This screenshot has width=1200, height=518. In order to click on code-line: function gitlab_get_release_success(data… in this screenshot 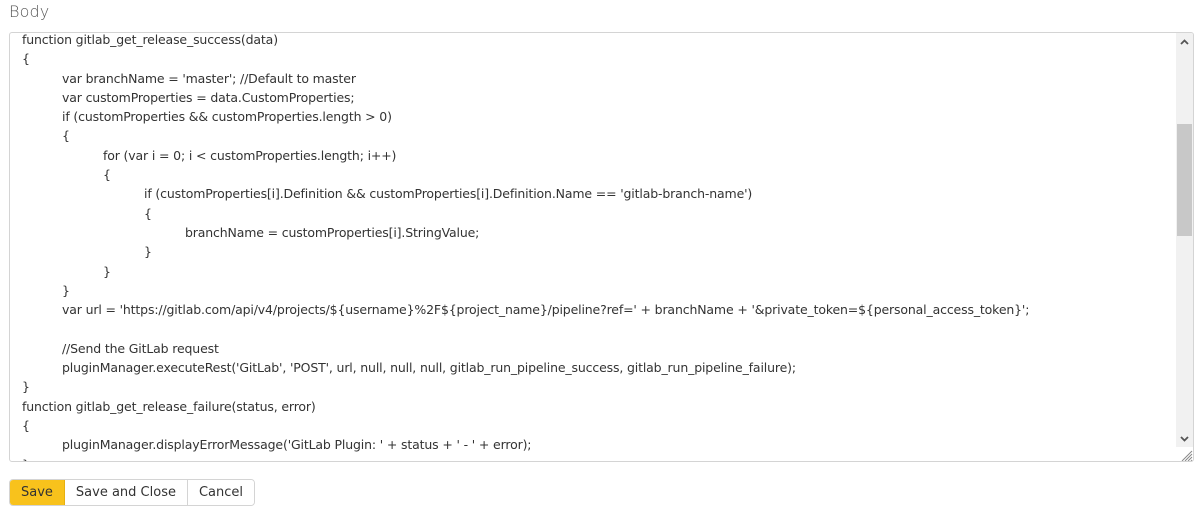, I will do `click(150, 39)`.